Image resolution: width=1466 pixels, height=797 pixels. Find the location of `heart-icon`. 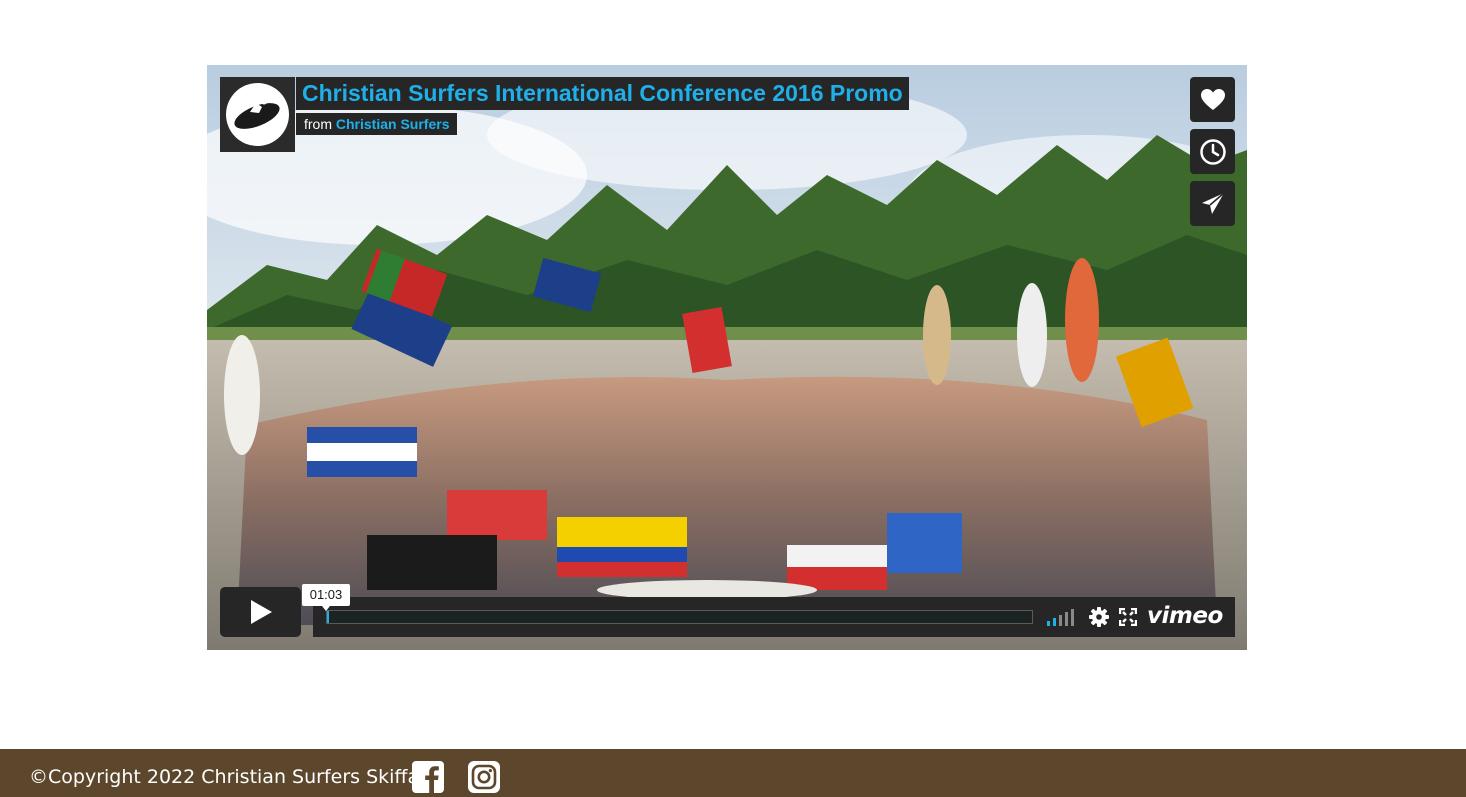

heart-icon is located at coordinates (1212, 99).